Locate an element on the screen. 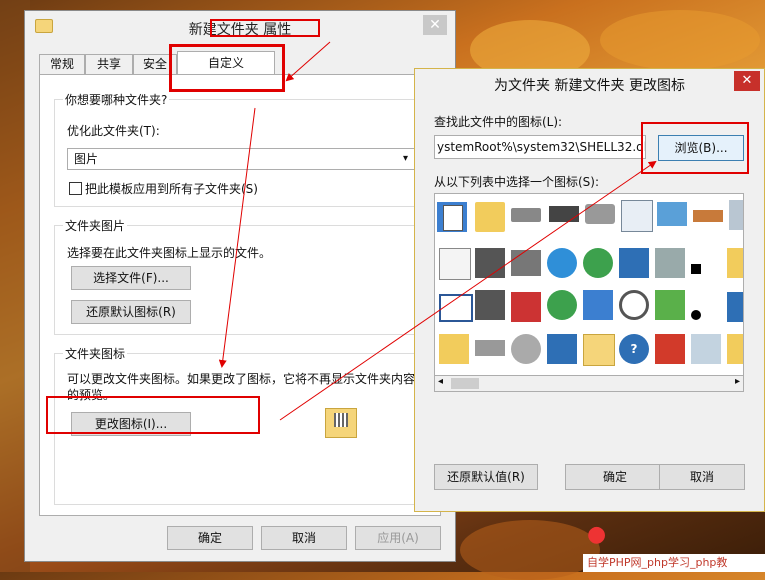  arrow-tab-to-change is located at coordinates (237, 237).